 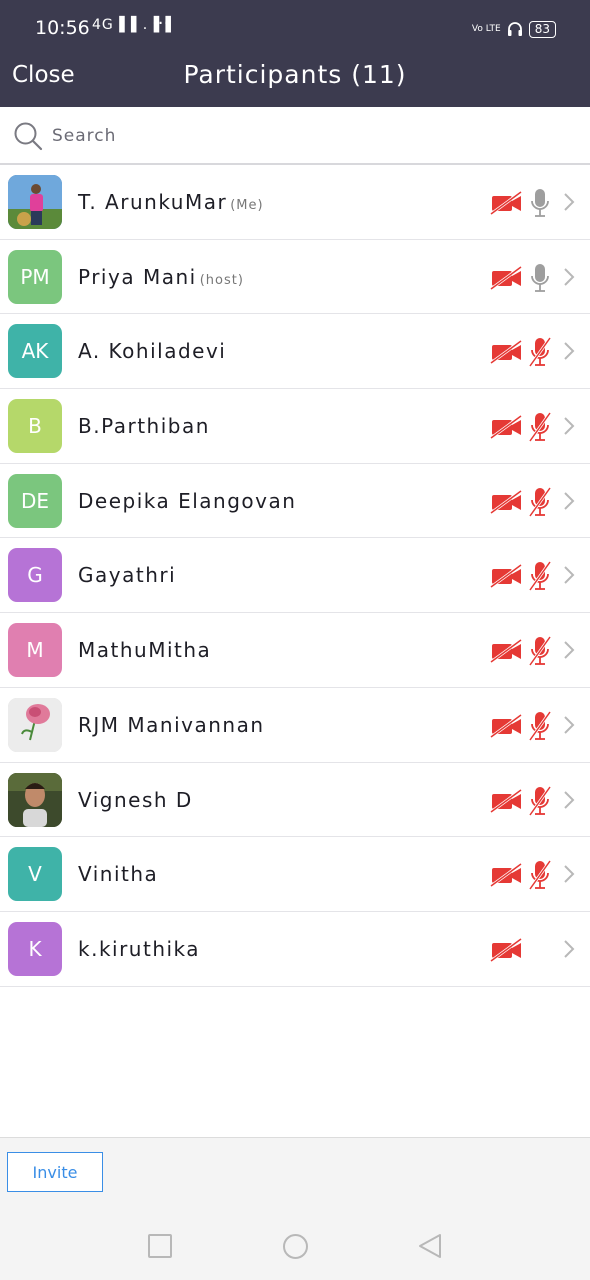 What do you see at coordinates (295, 1208) in the screenshot?
I see `bottom-bar: Invite` at bounding box center [295, 1208].